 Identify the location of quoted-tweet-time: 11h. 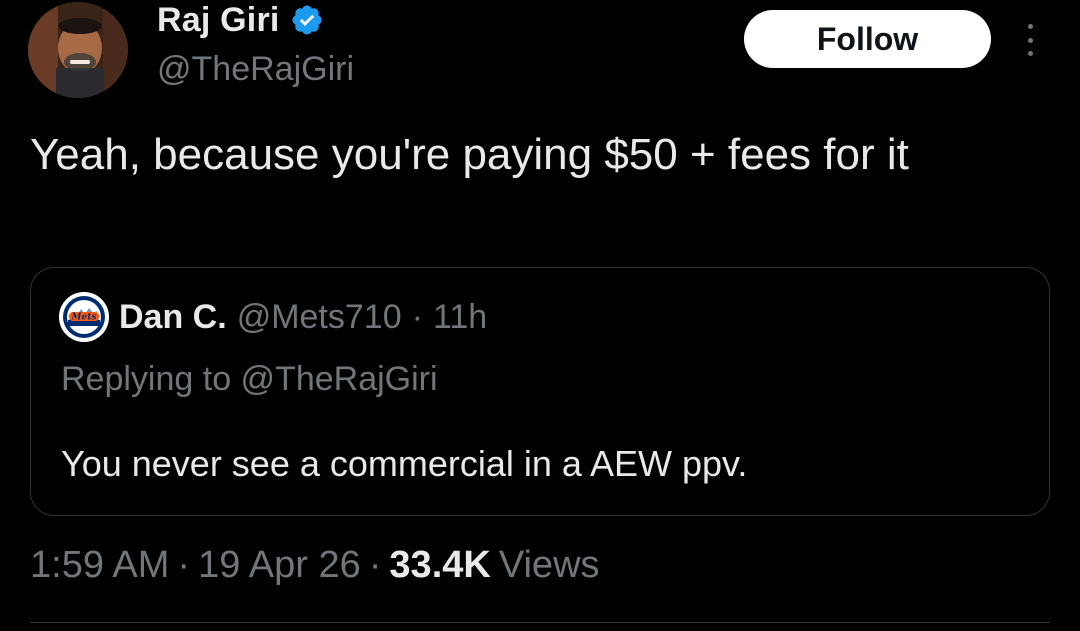
(460, 317).